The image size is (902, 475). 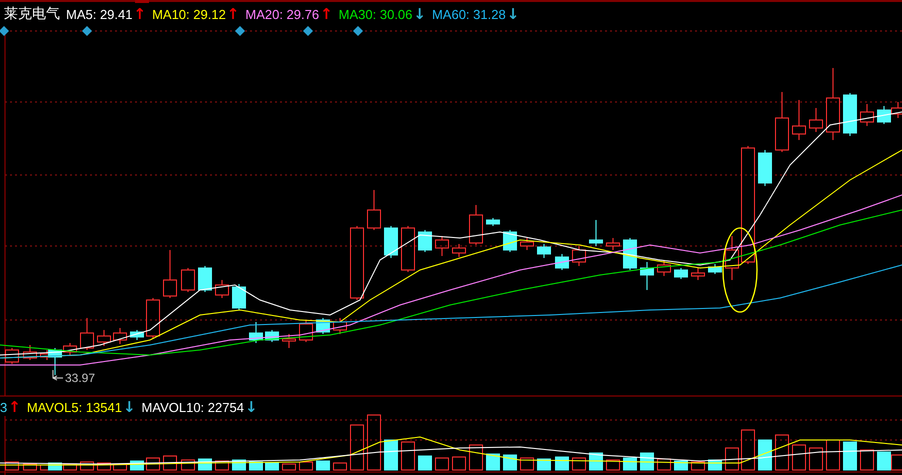 What do you see at coordinates (469, 14) in the screenshot?
I see `indicator-value: MA60: 31.28` at bounding box center [469, 14].